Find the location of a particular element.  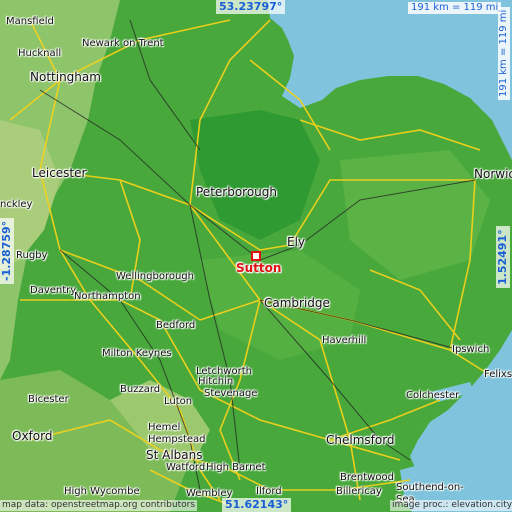

place-bicester: Bicester is located at coordinates (48, 399).